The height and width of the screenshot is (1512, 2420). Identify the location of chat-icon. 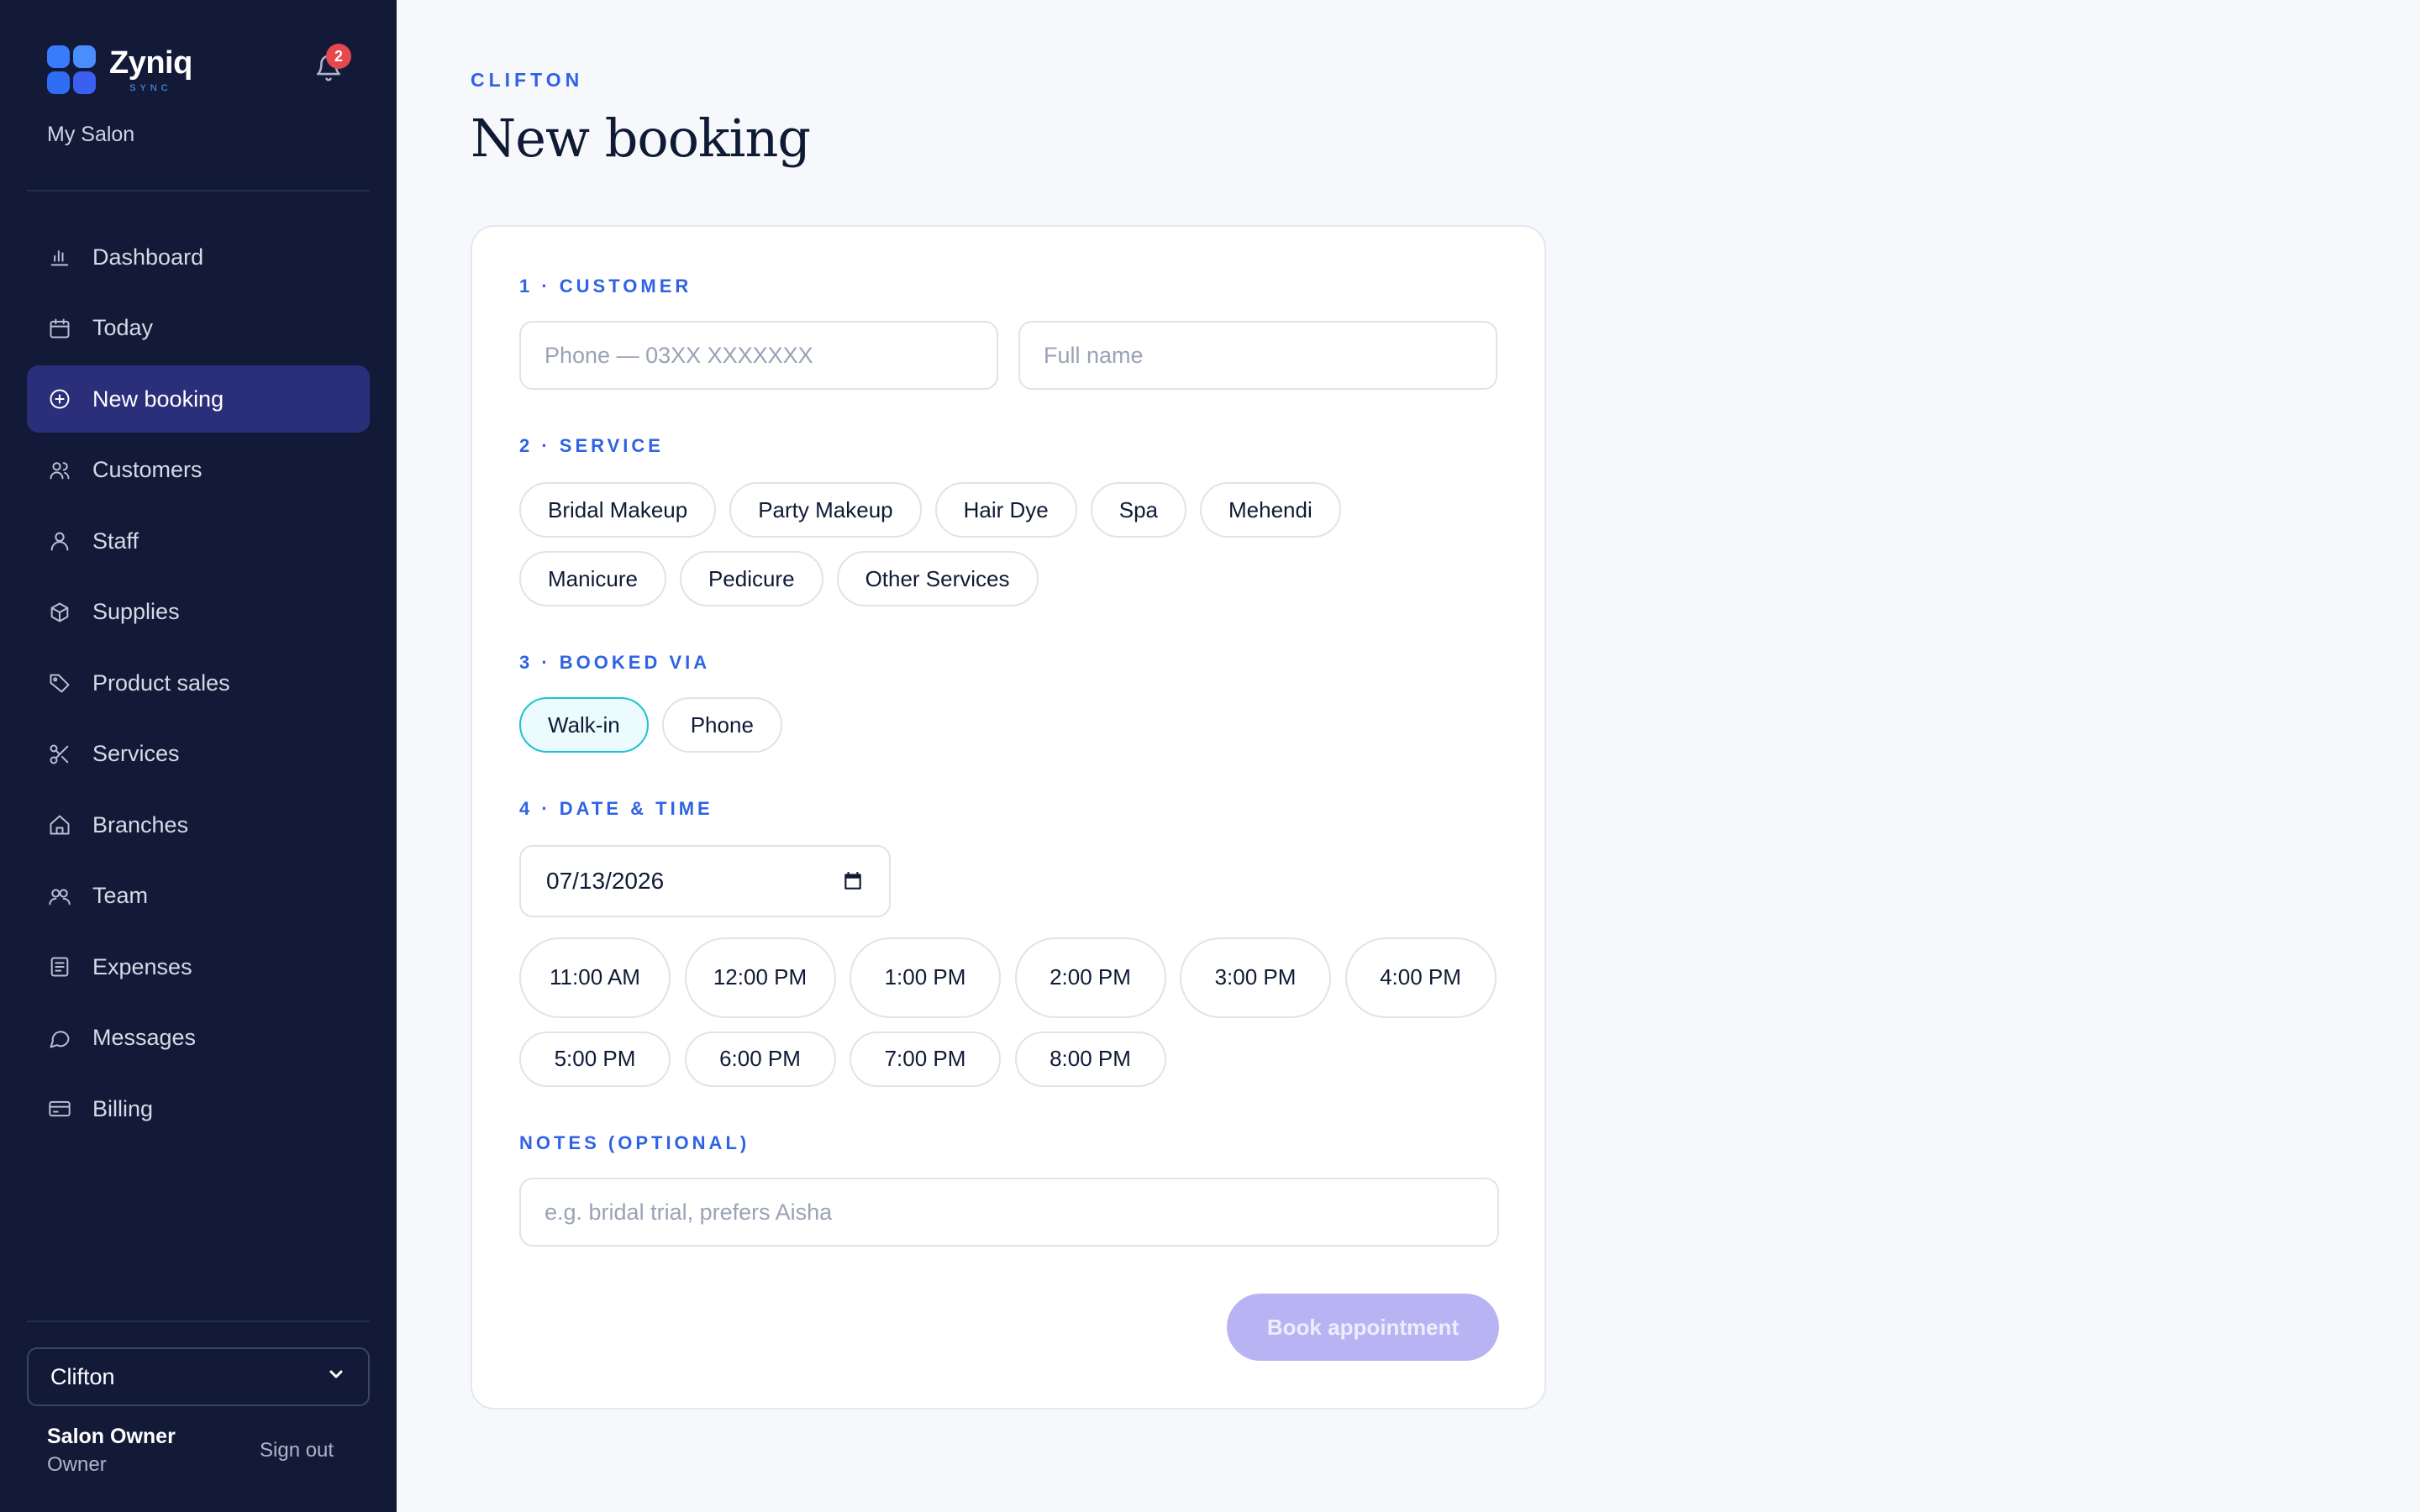
(60, 1038).